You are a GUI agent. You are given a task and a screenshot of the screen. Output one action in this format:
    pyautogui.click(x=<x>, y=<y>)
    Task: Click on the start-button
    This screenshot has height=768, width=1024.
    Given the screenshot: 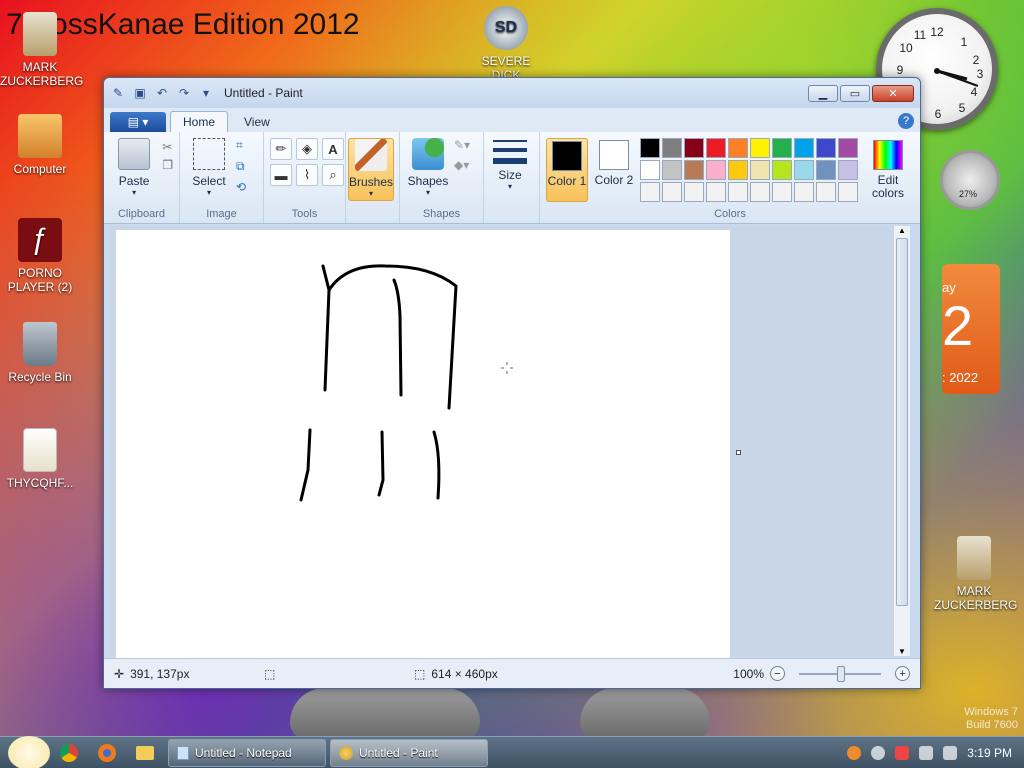 What is the action you would take?
    pyautogui.click(x=29, y=751)
    